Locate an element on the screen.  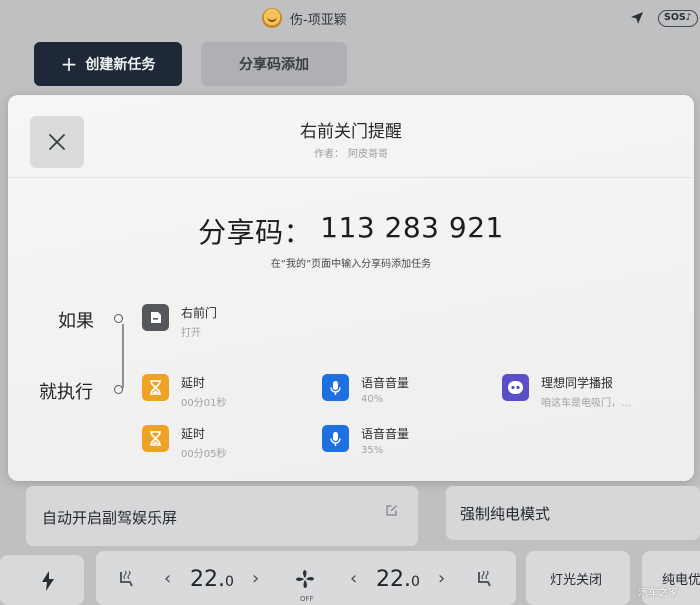
seat-heat-right-icon is located at coordinates (484, 579).